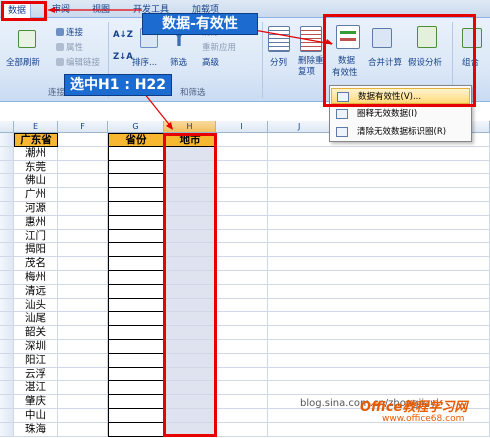 The height and width of the screenshot is (438, 490). Describe the element at coordinates (36, 347) in the screenshot. I see `city-cell: 深圳` at that location.